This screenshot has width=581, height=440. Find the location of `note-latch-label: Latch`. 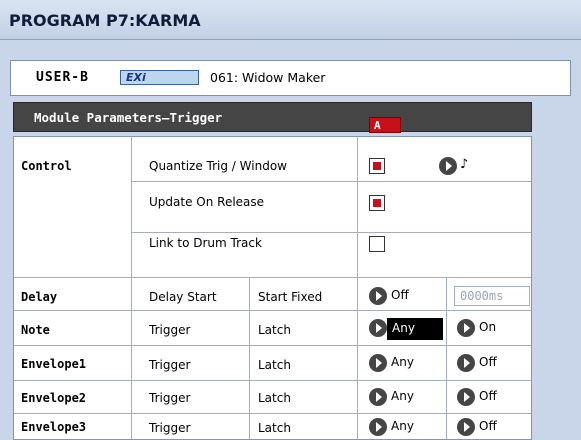

note-latch-label: Latch is located at coordinates (274, 330).